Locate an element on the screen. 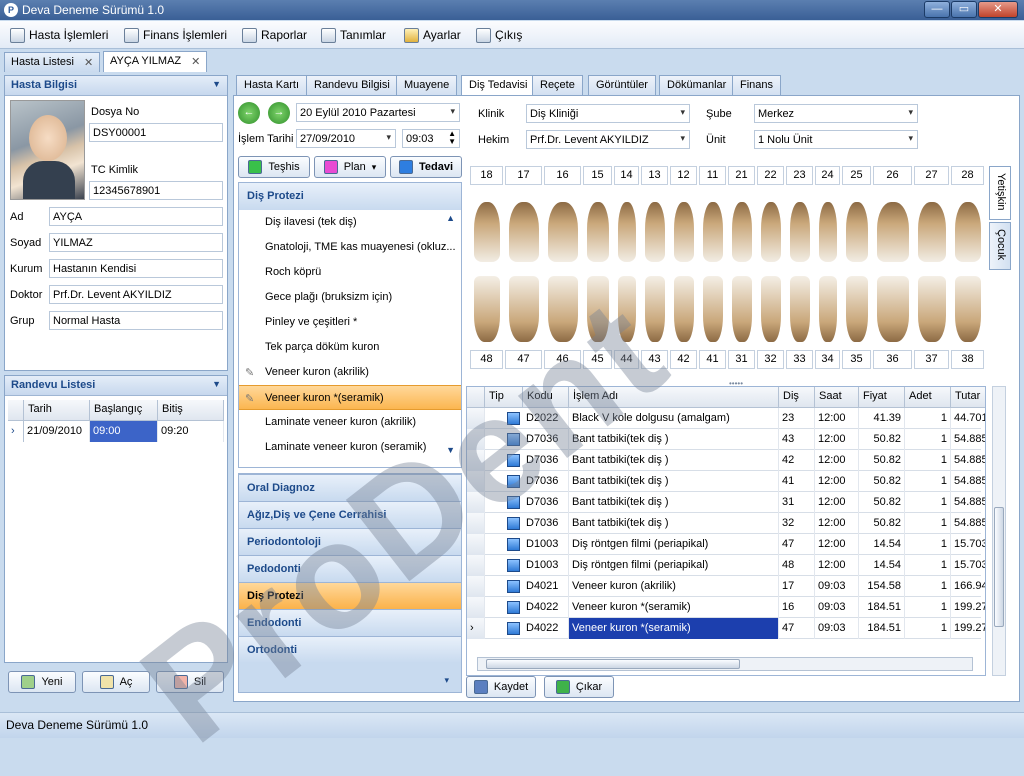 This screenshot has height=776, width=1024. tooth-number: 35 is located at coordinates (856, 359).